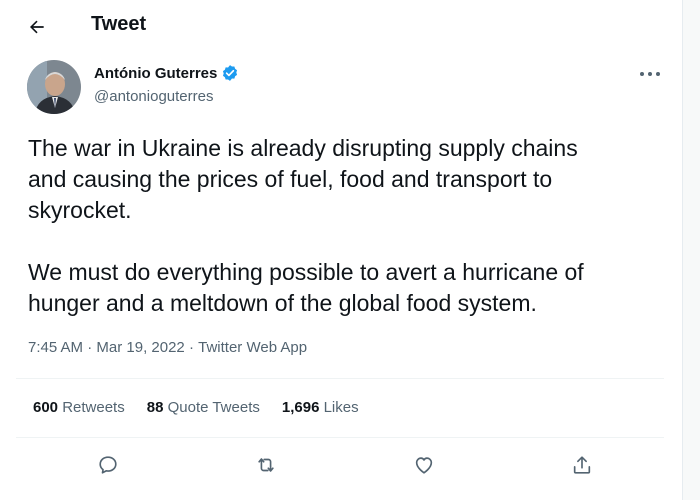 The height and width of the screenshot is (500, 700). I want to click on quote-tweets-stat: 88 Quote Tweets, so click(203, 407).